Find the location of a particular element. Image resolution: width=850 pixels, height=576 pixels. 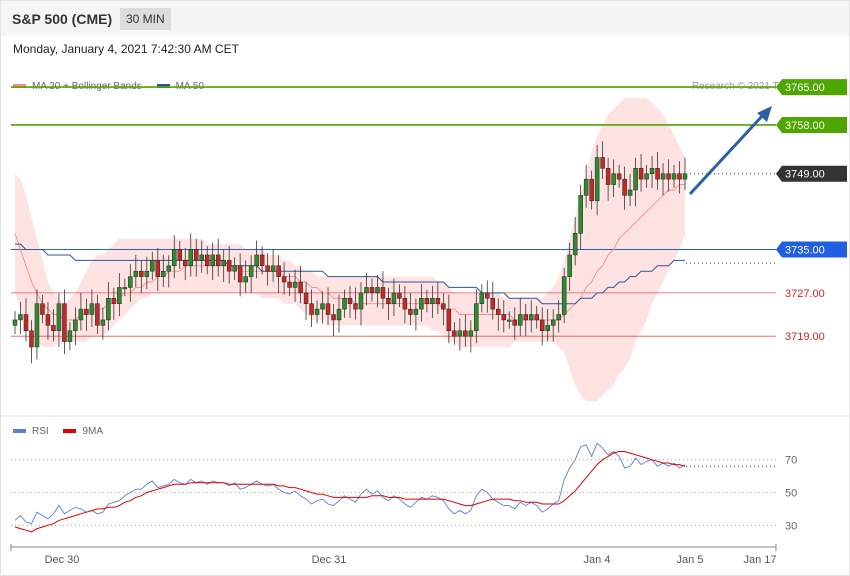

x-tick-label: Jan 5 is located at coordinates (690, 560).